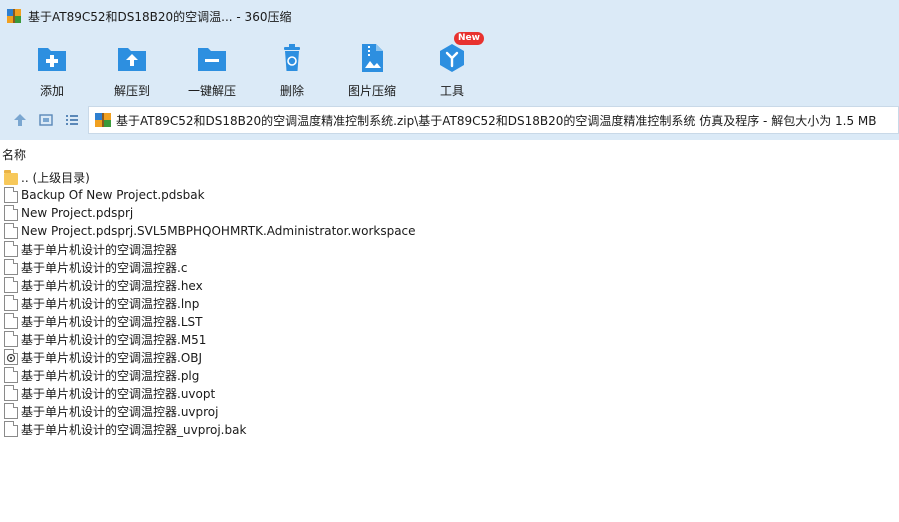 The image size is (899, 522). Describe the element at coordinates (449, 411) in the screenshot. I see `file-row: 基于单片机设计的空调温控器.uvproj` at that location.